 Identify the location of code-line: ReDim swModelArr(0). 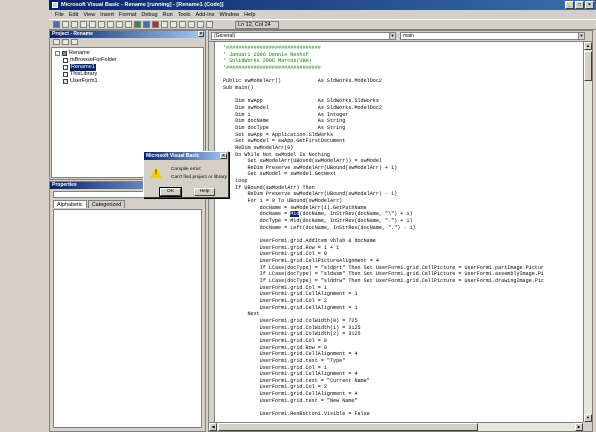
(383, 148).